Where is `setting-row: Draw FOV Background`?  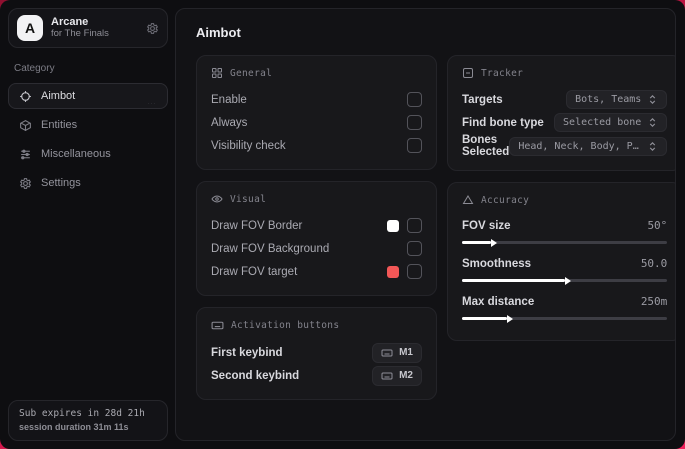 setting-row: Draw FOV Background is located at coordinates (316, 248).